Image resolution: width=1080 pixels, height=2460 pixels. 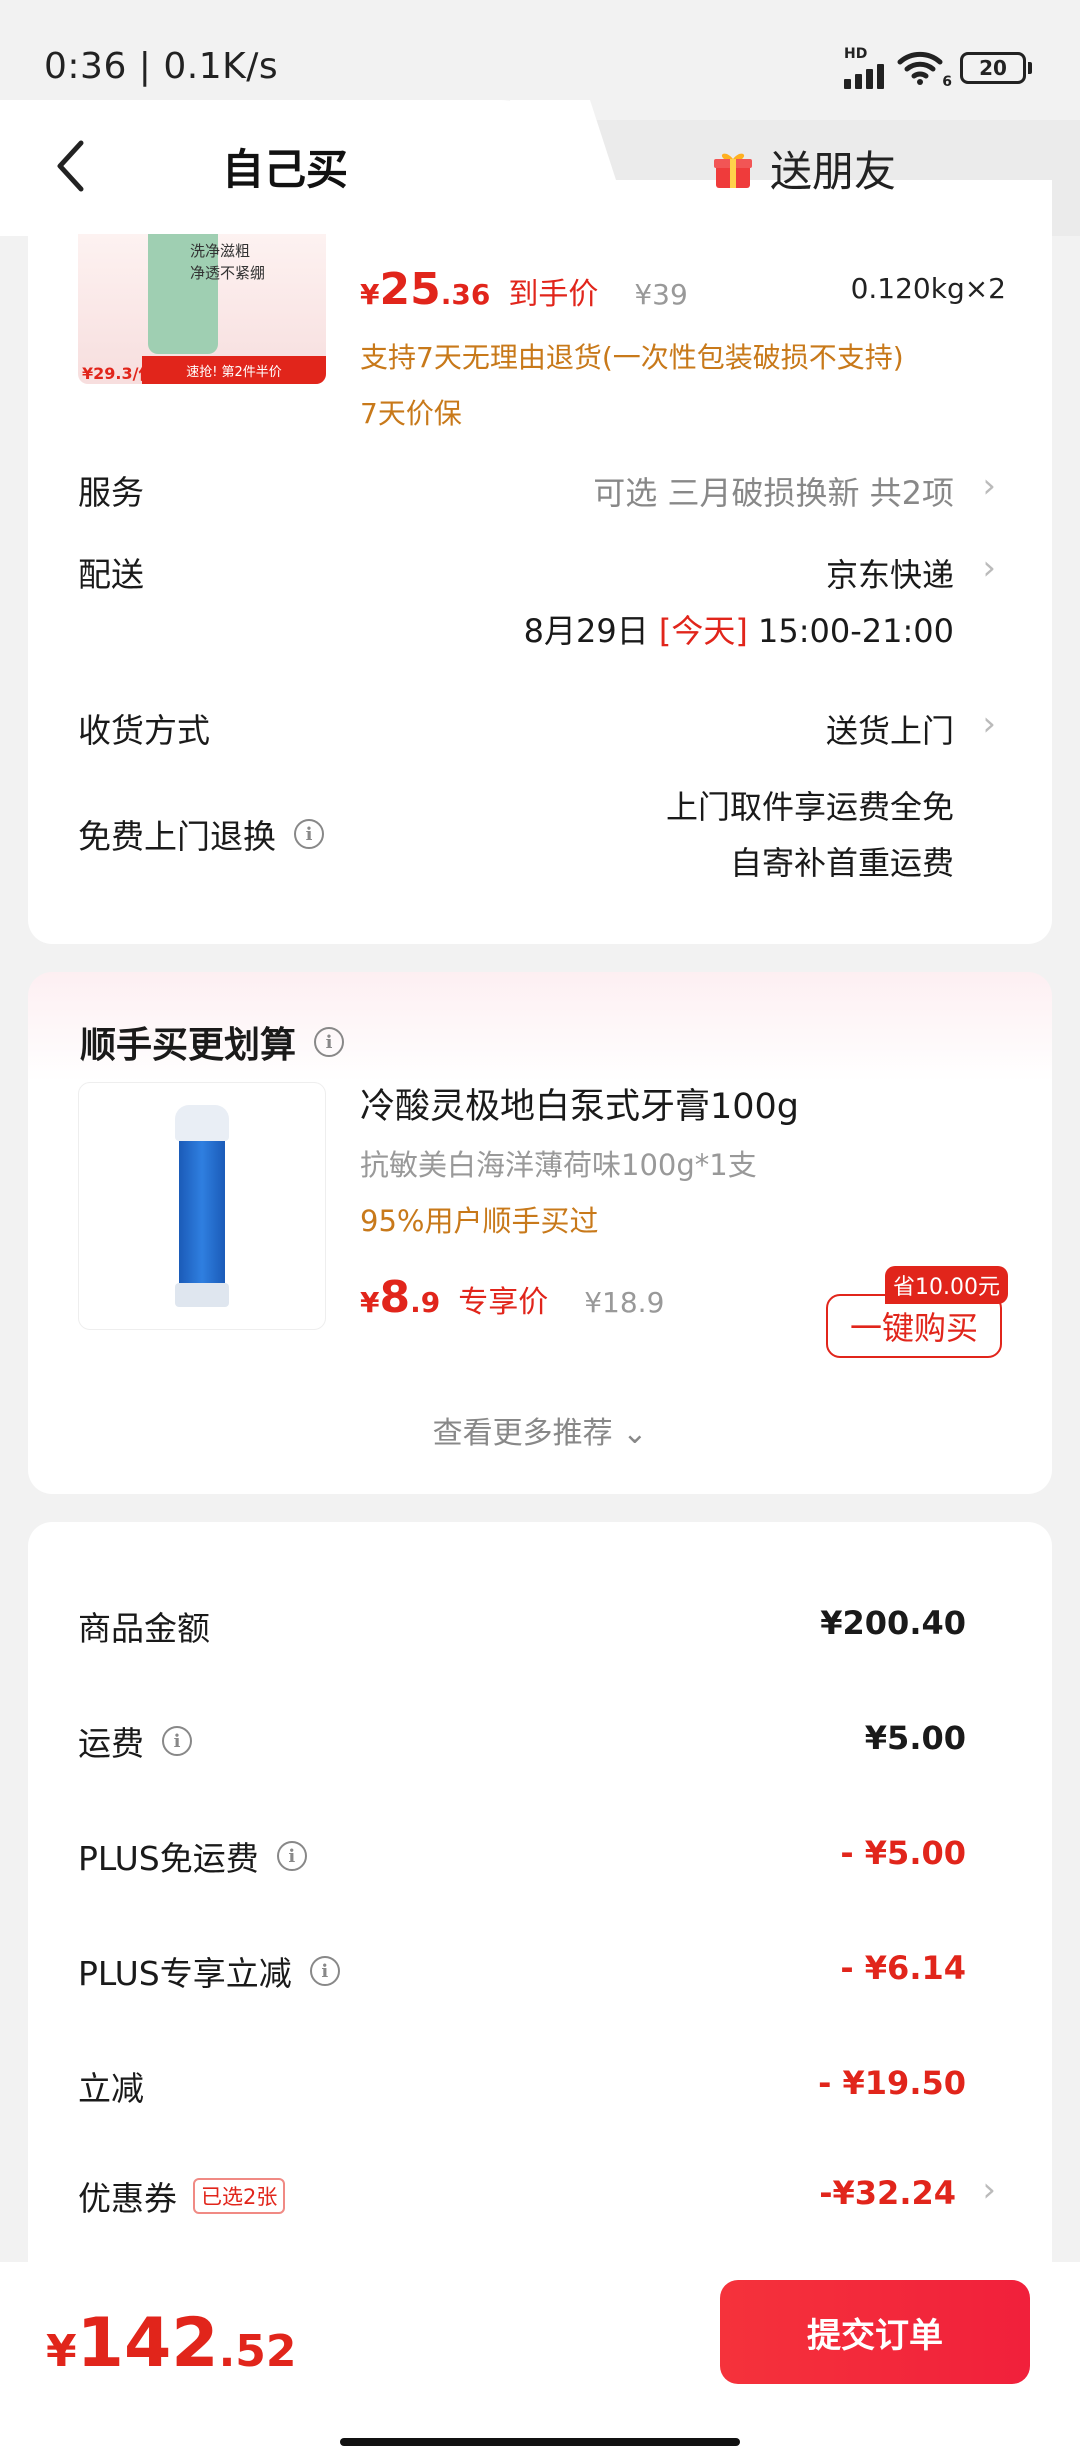 I want to click on fee-label-plus-discount: PLUS专享立减 i, so click(x=209, y=1971).